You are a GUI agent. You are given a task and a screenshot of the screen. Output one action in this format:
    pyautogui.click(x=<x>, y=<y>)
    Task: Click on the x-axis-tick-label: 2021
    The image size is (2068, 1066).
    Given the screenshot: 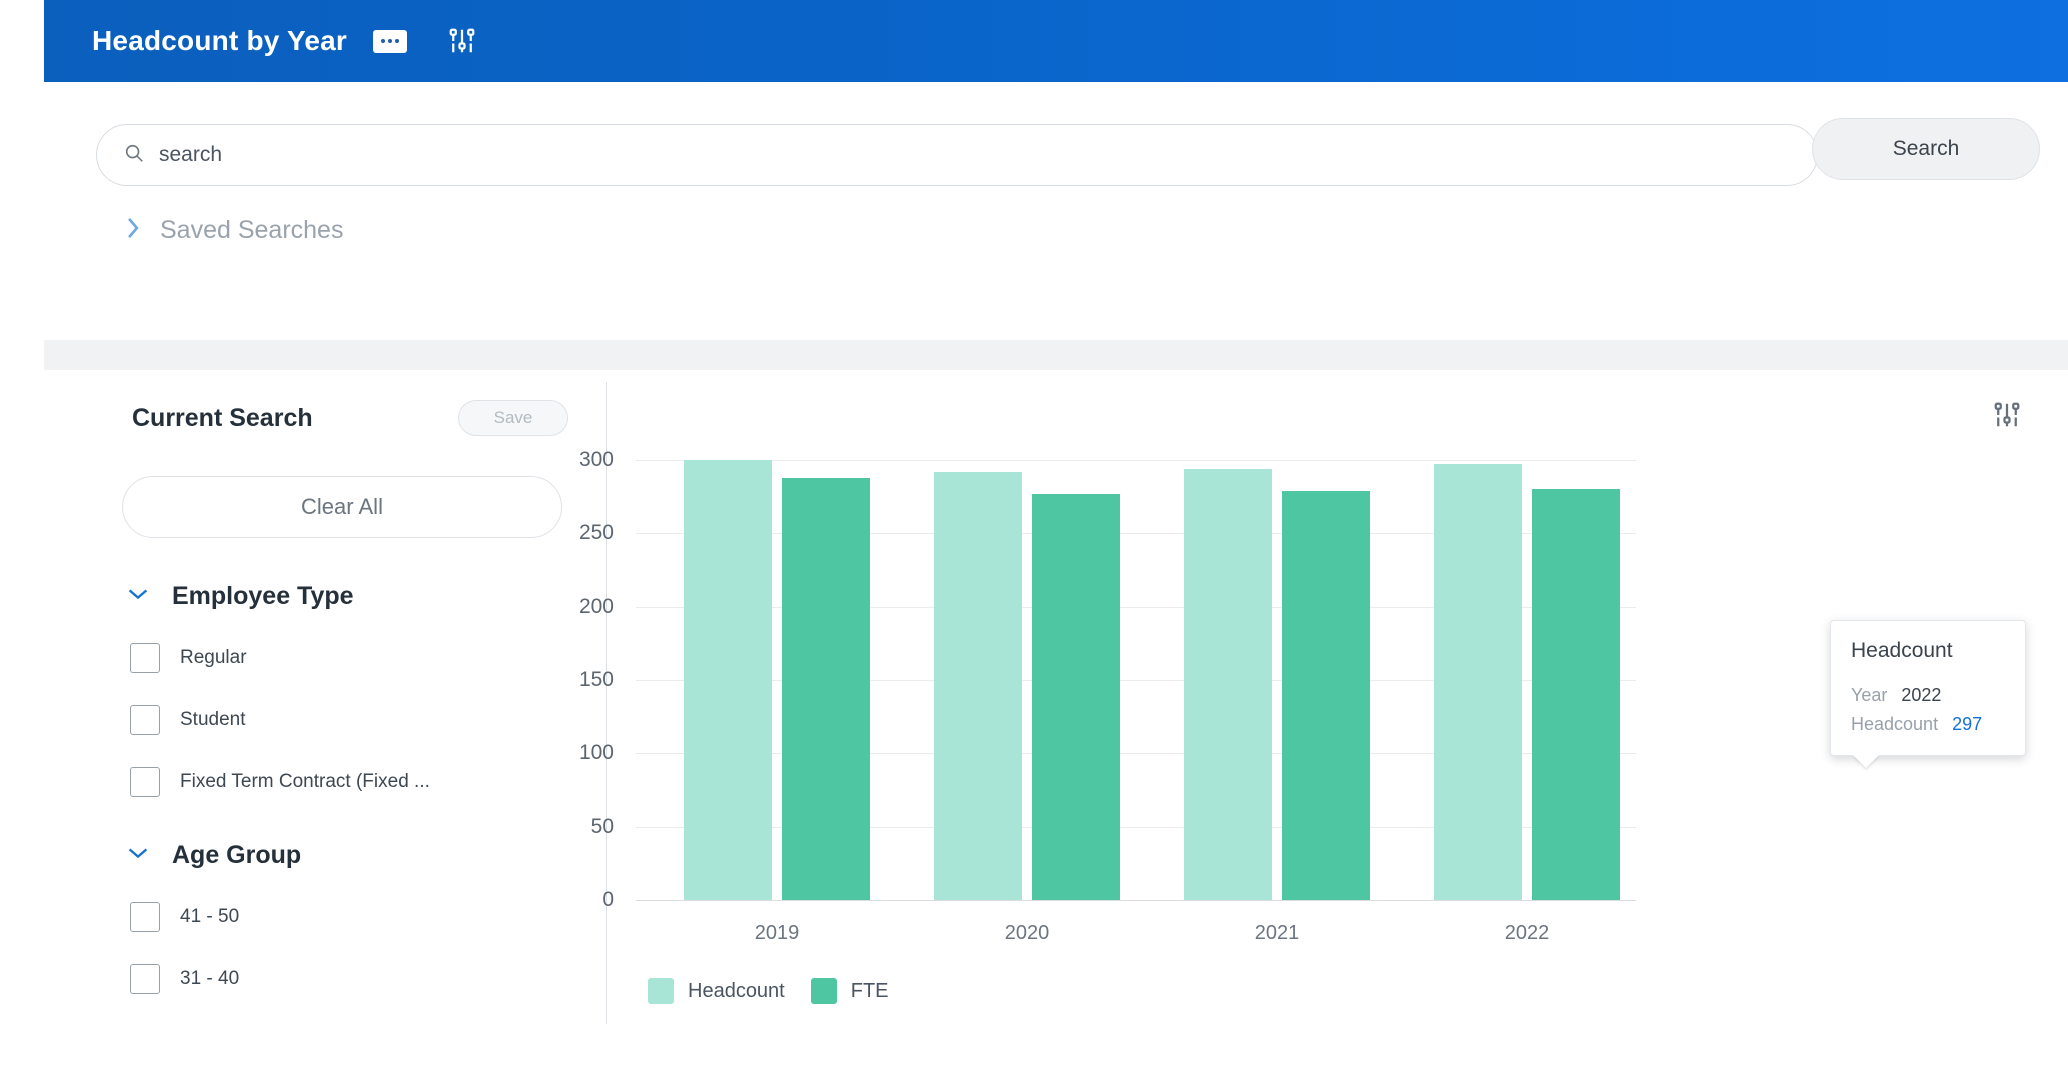 What is the action you would take?
    pyautogui.click(x=1277, y=933)
    